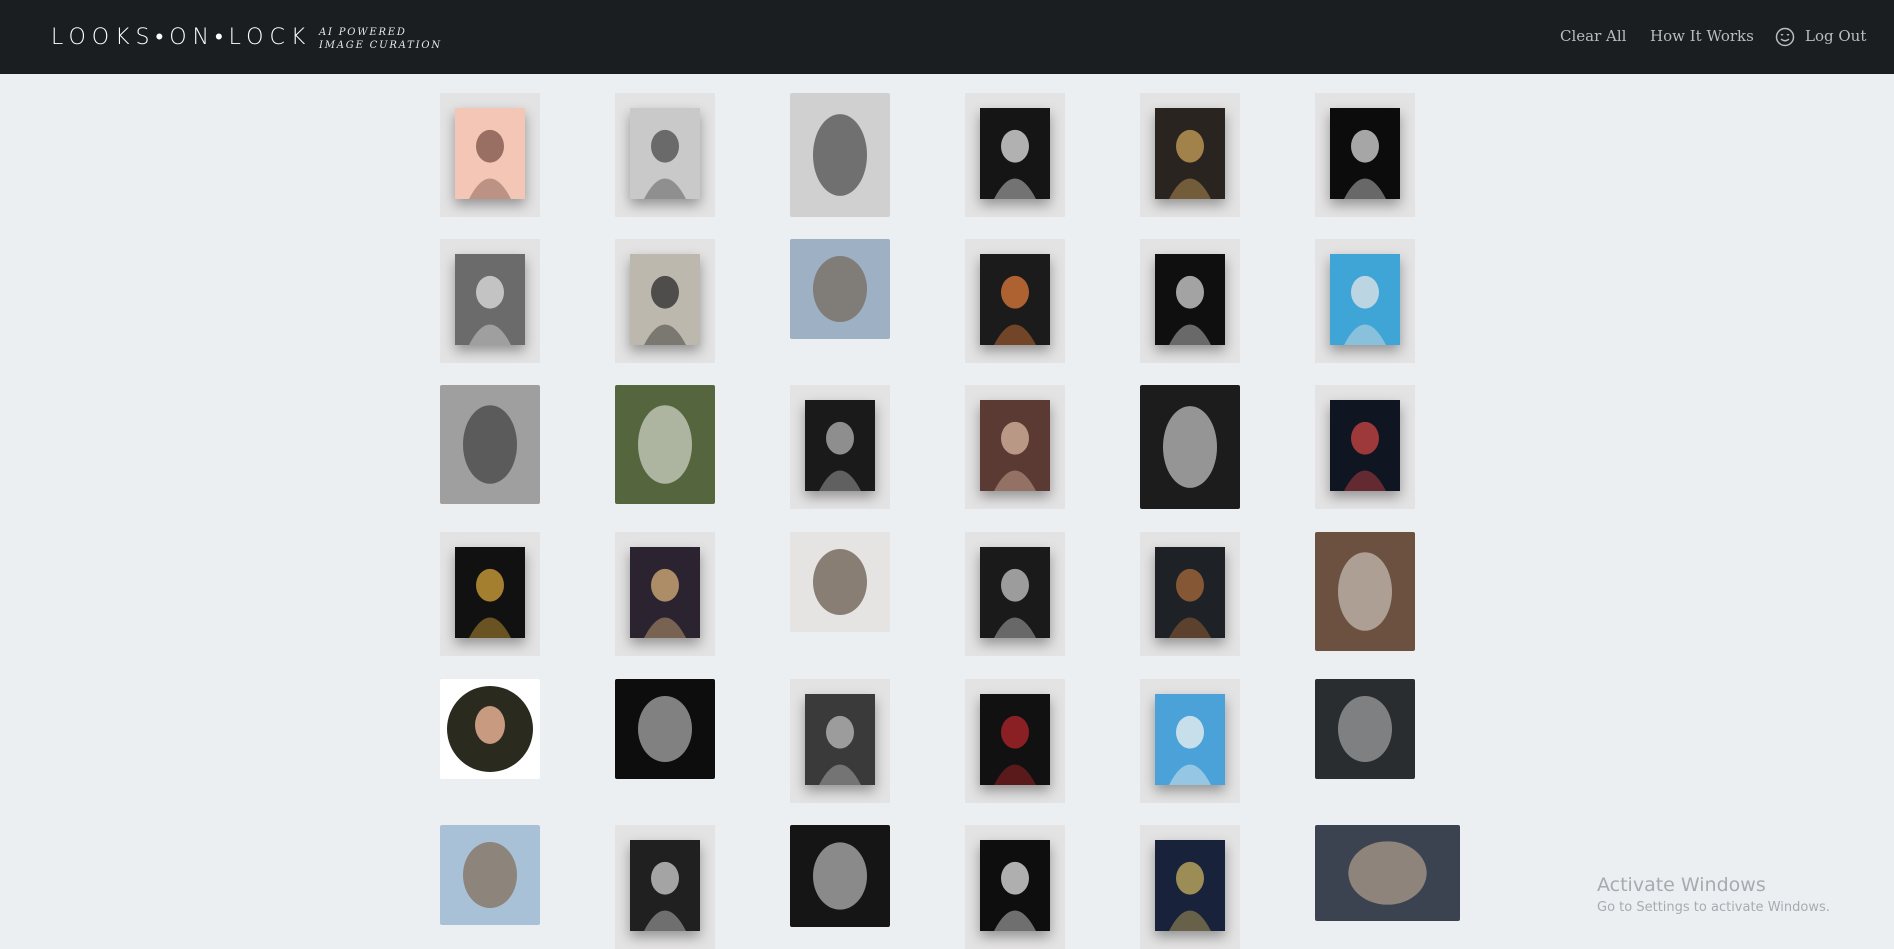 The width and height of the screenshot is (1894, 949). I want to click on poster-face-floral-mask-thumbnail, so click(665, 887).